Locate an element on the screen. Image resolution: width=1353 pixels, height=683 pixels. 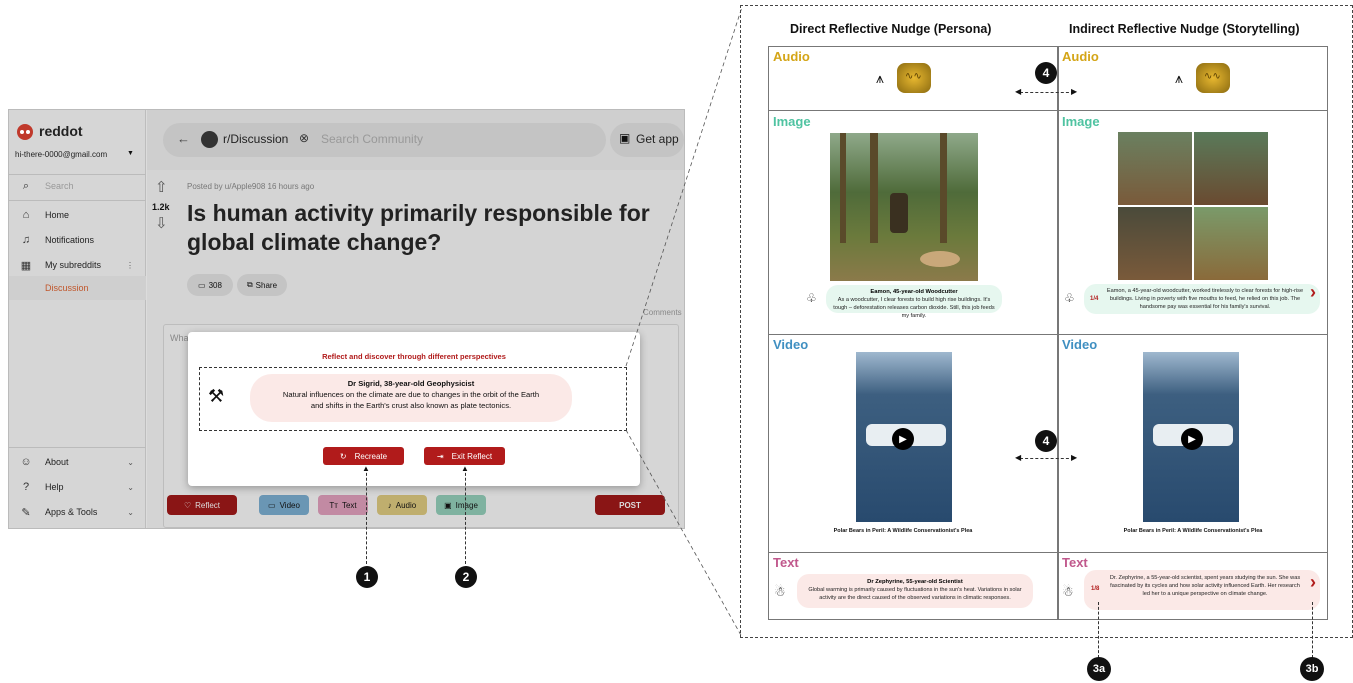
indirect-heading: Indirect Reflective Nudge (Storytelling) is located at coordinates (1184, 29).